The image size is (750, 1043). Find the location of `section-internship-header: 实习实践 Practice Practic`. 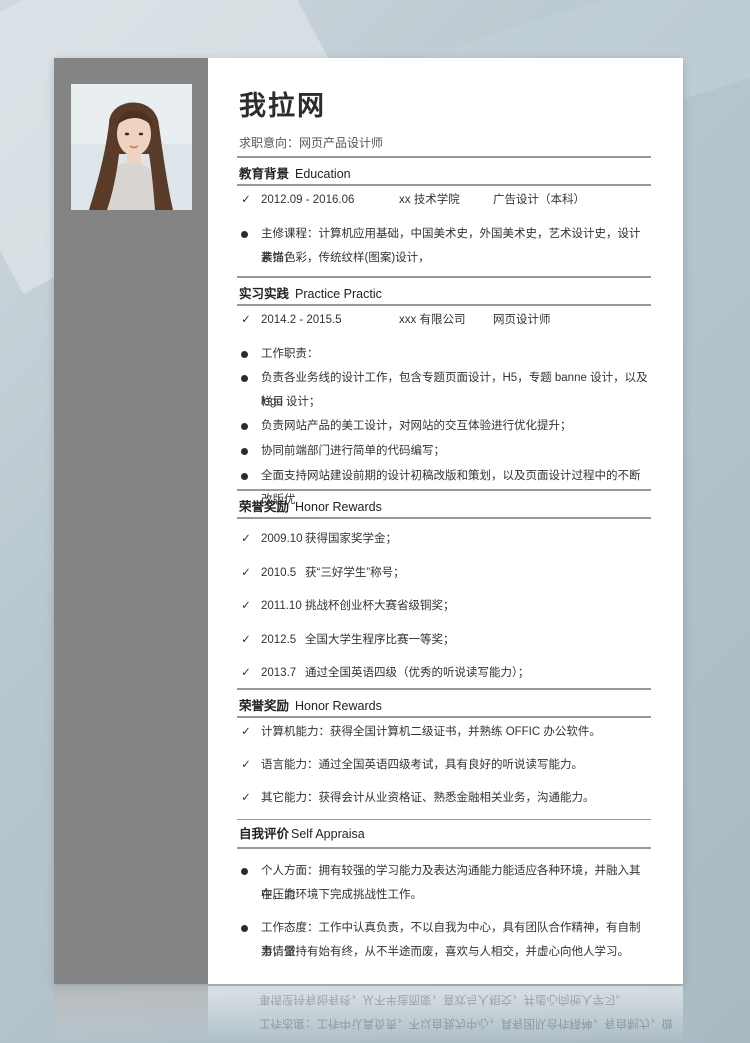

section-internship-header: 实习实践 Practice Practic is located at coordinates (444, 291).